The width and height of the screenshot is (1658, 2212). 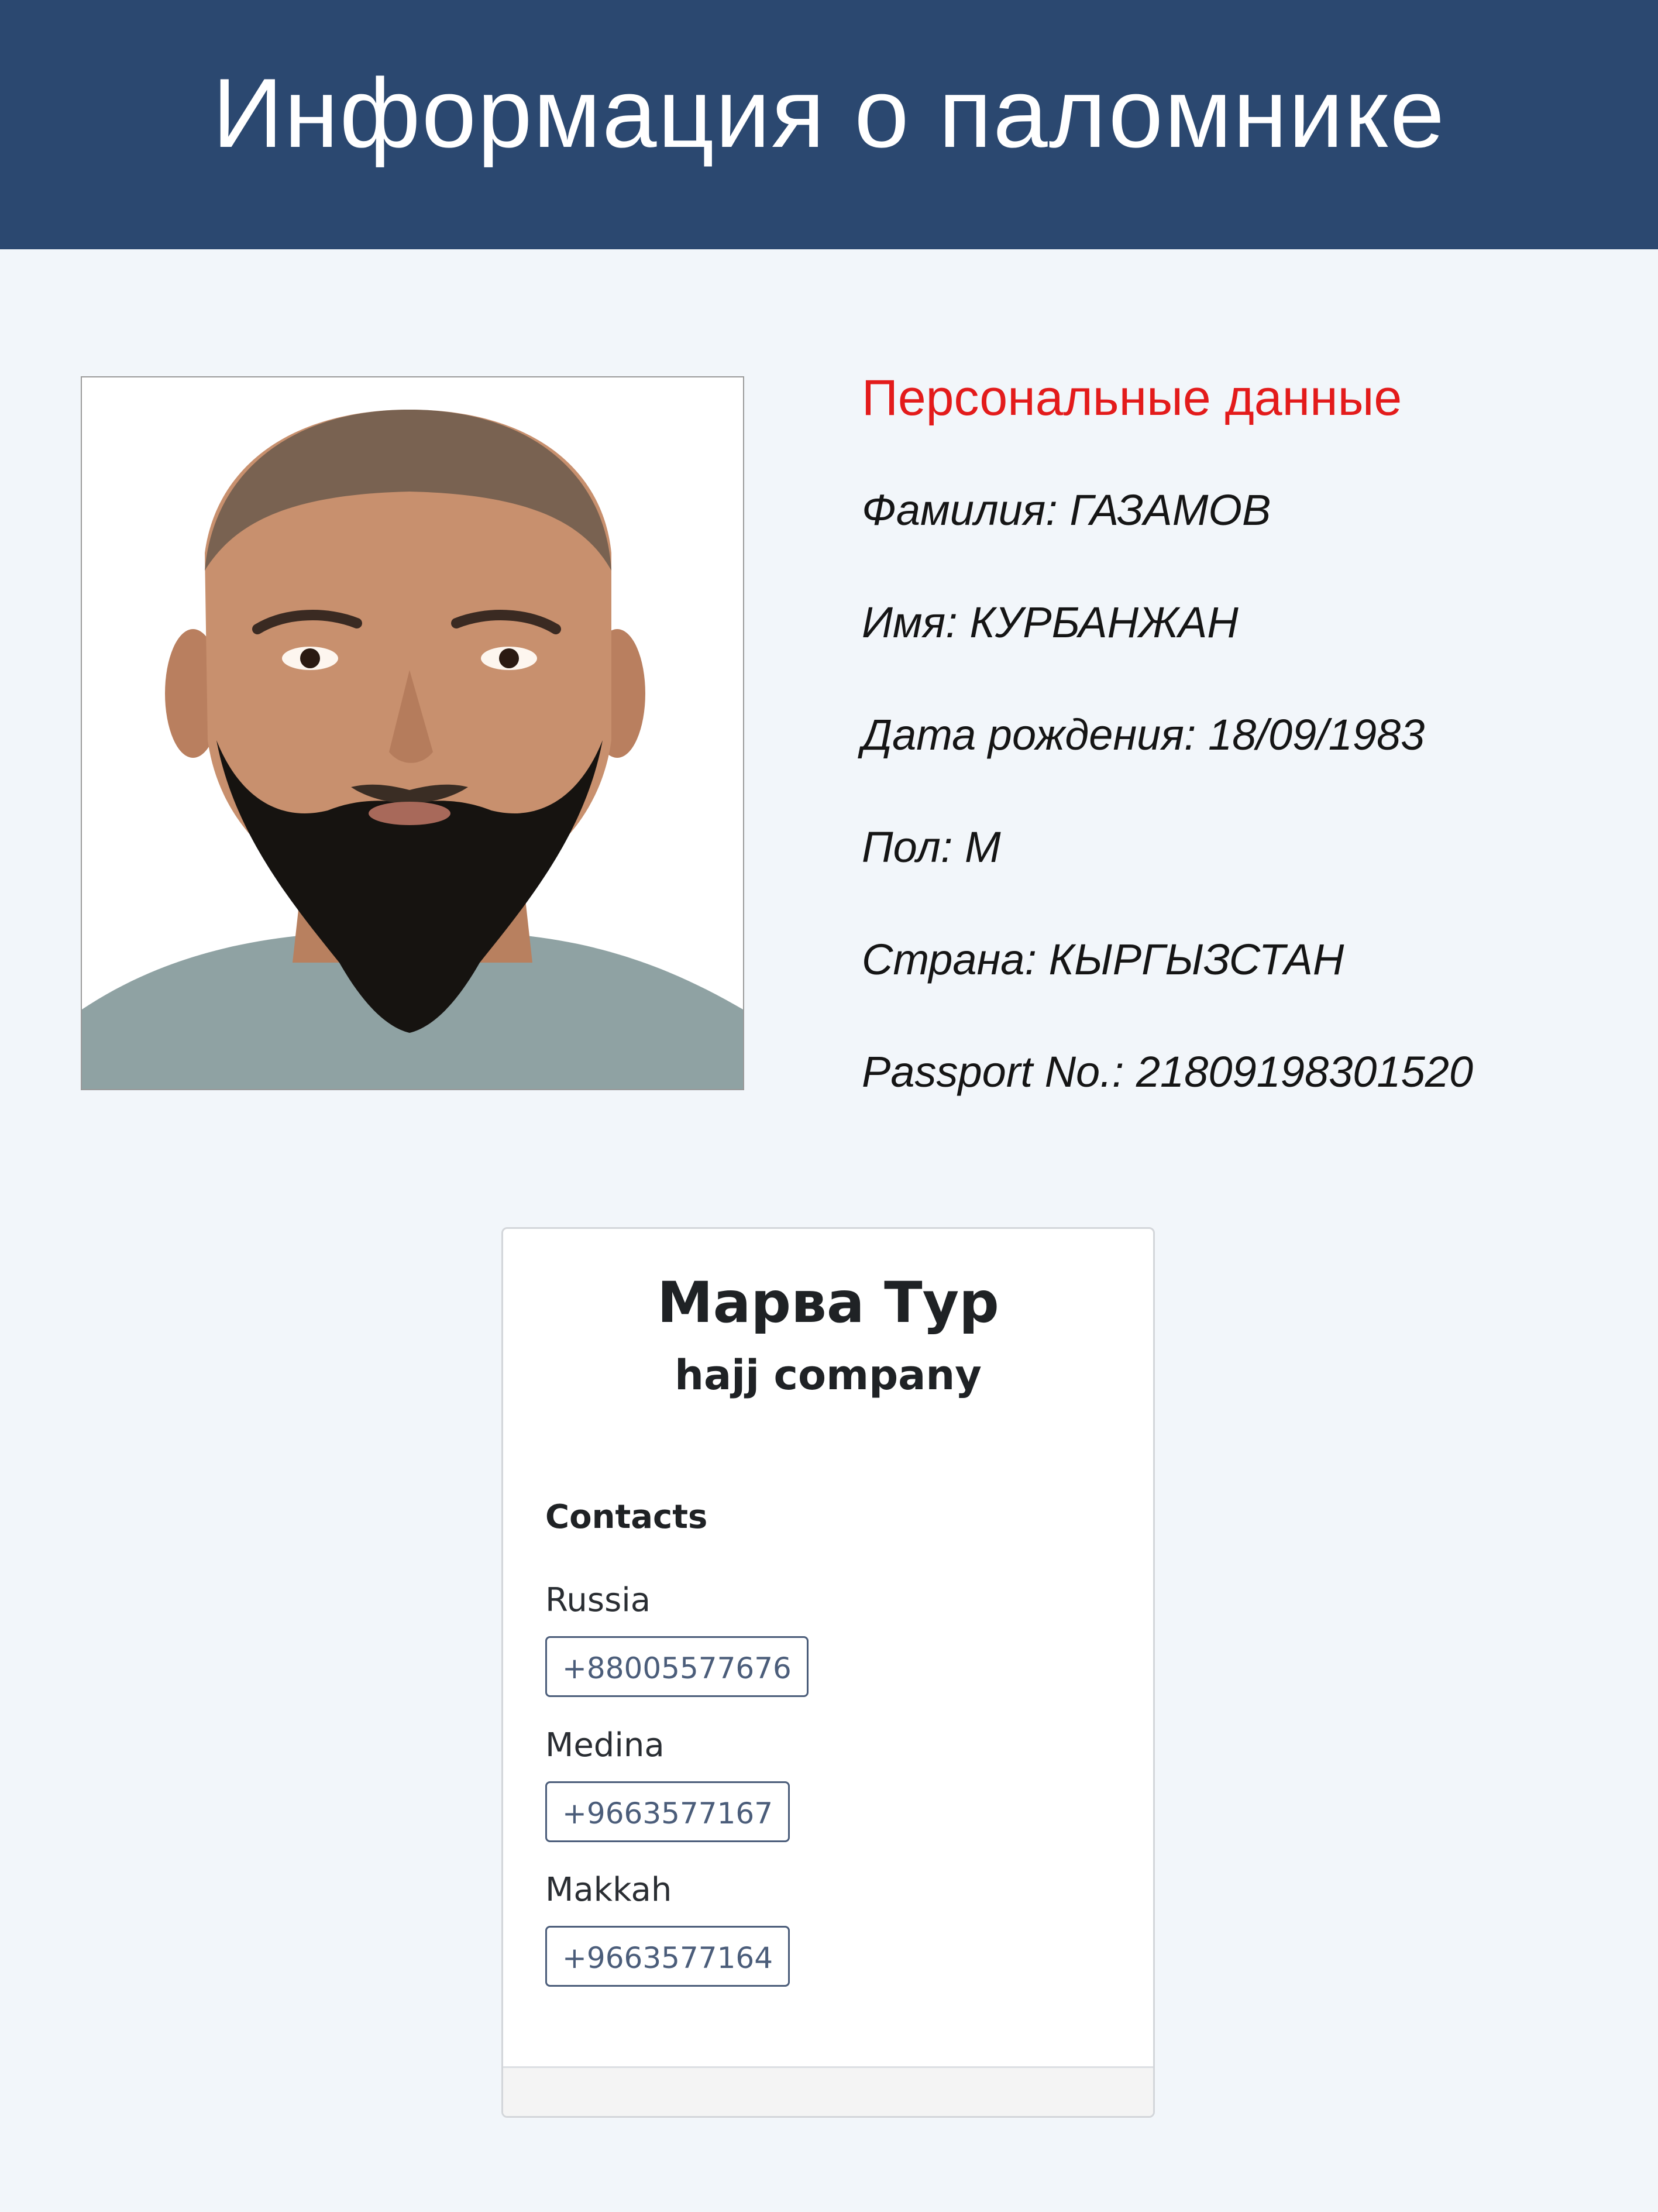 I want to click on surname-field: Фамилия: ГАЗАМОВ, so click(x=1066, y=510).